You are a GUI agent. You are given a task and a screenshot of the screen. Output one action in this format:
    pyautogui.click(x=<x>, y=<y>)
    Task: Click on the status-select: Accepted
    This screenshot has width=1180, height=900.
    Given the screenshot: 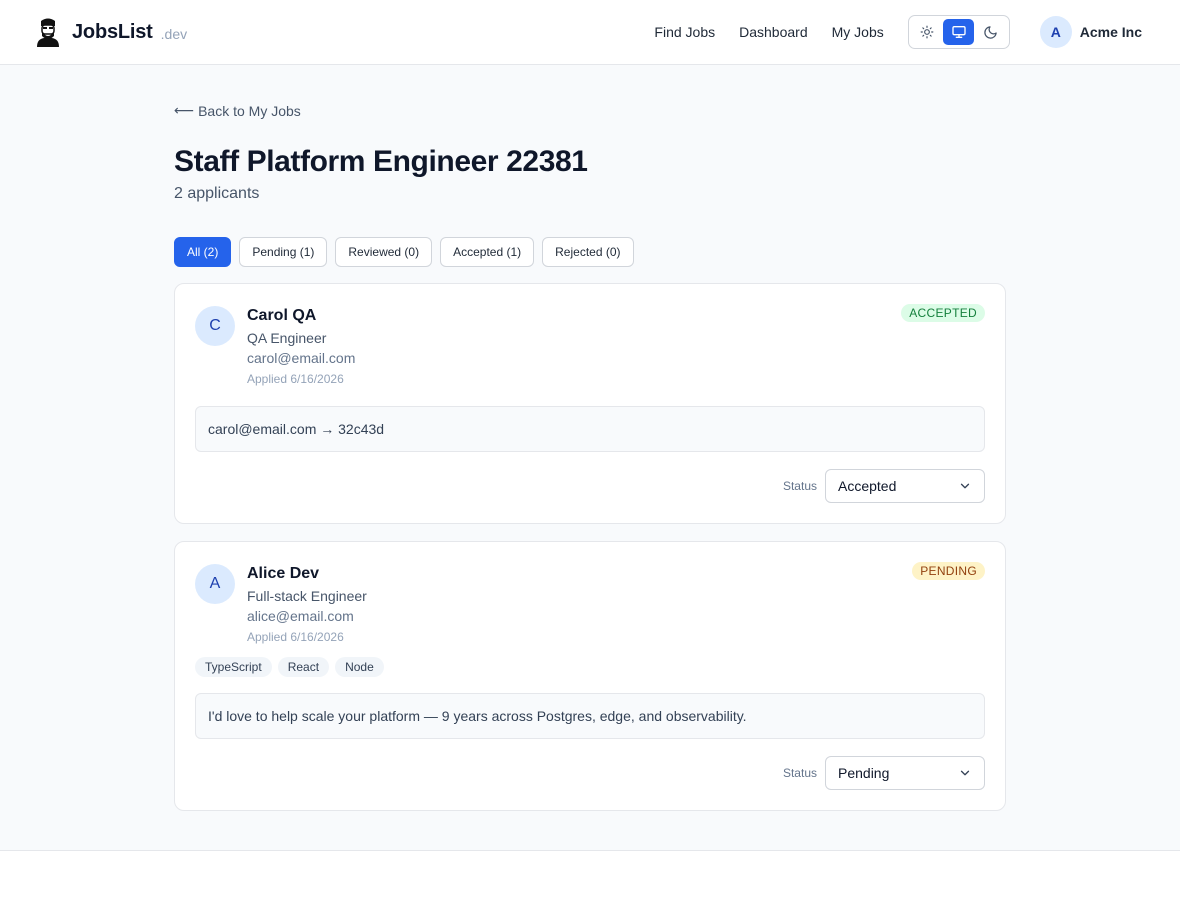 What is the action you would take?
    pyautogui.click(x=905, y=486)
    